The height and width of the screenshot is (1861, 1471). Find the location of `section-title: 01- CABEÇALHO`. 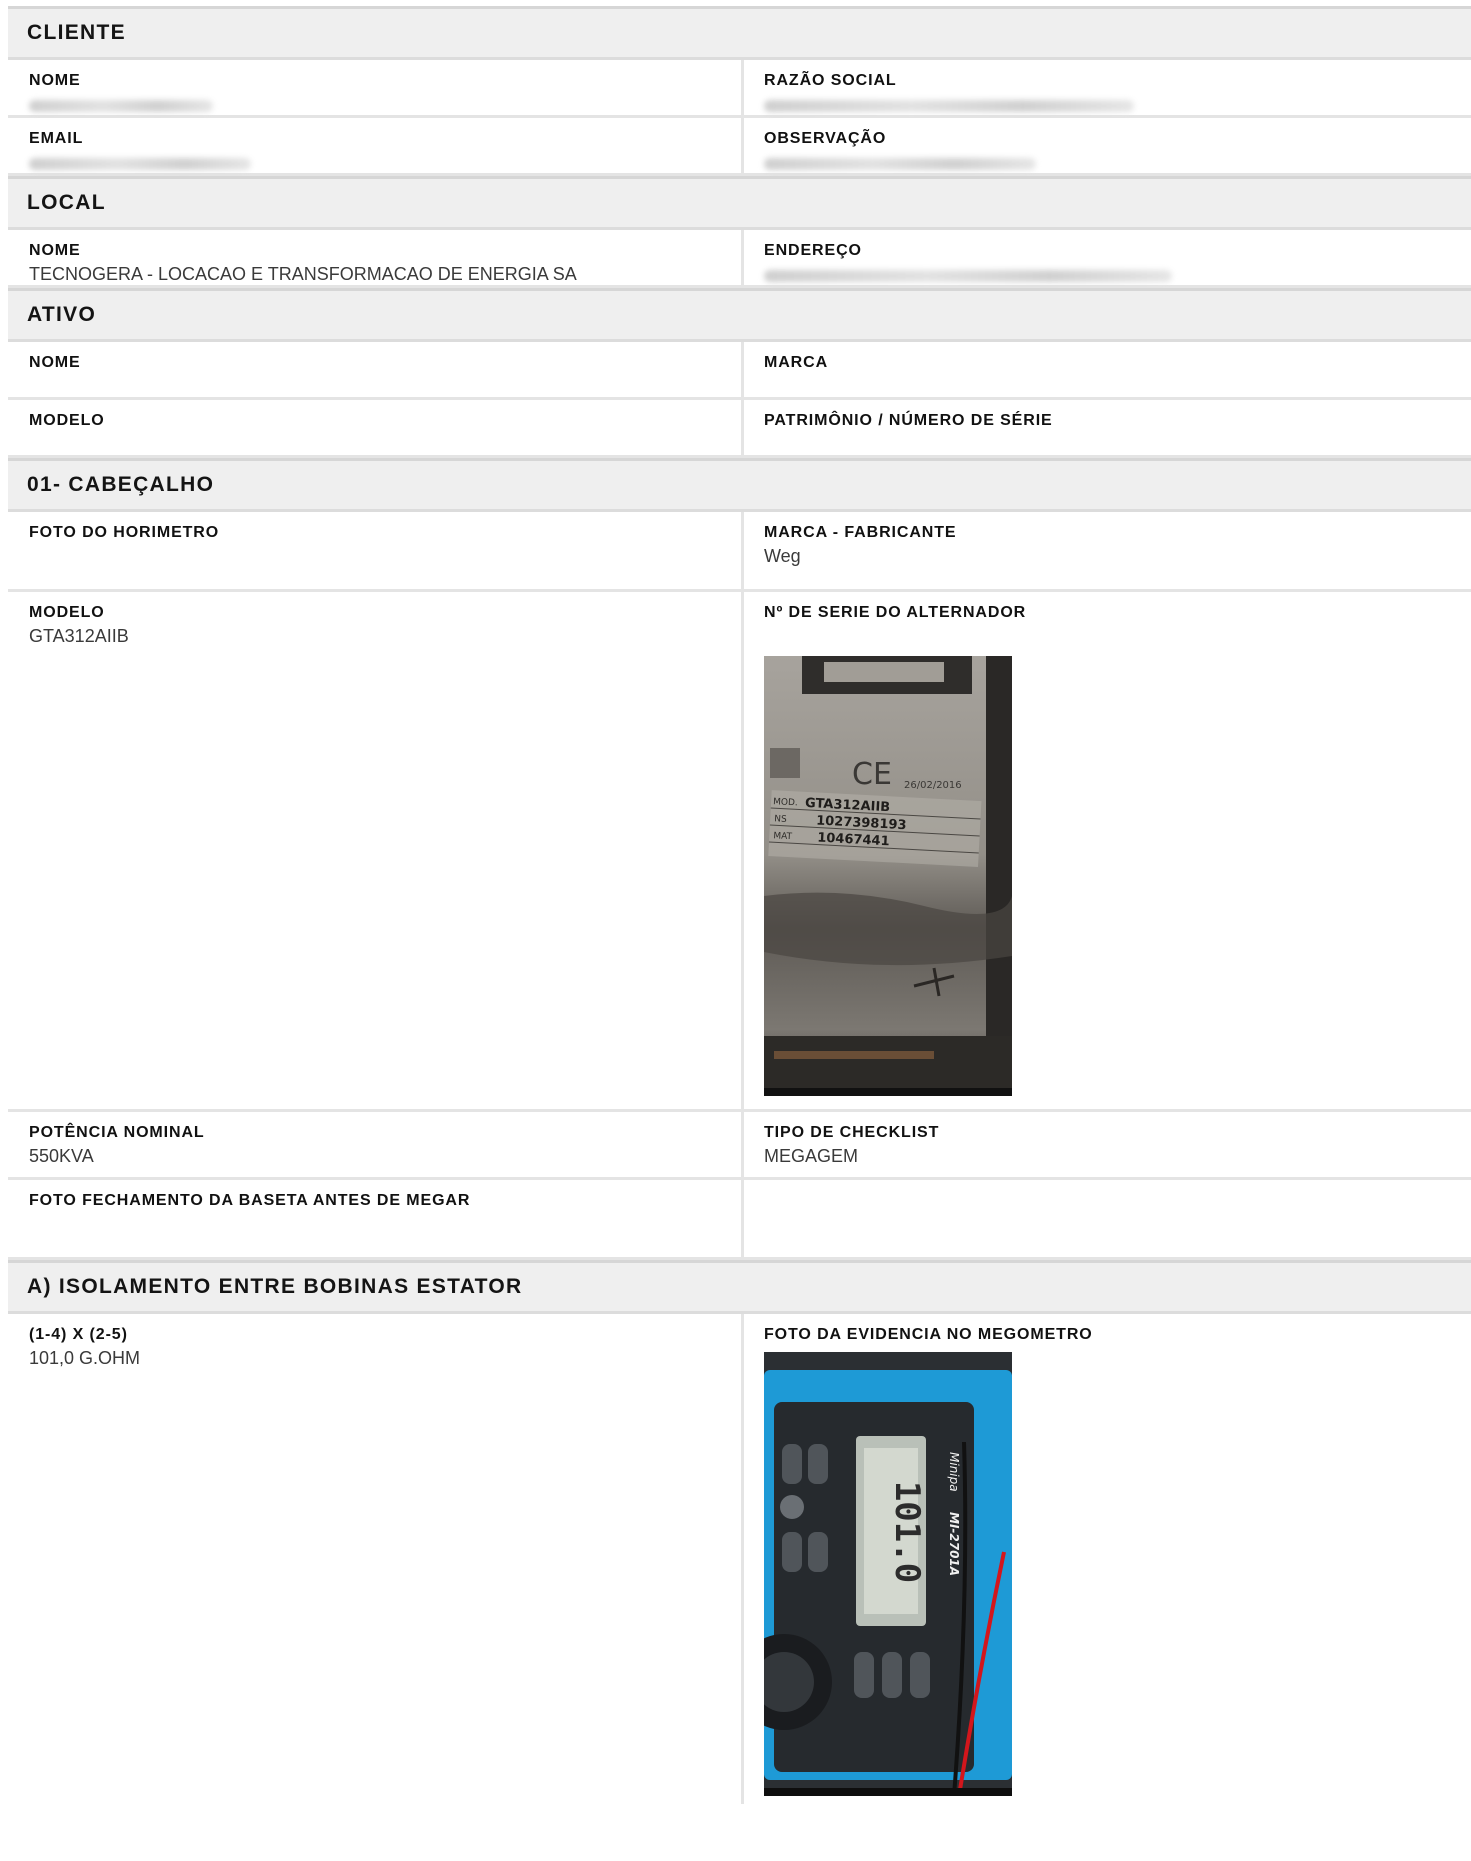

section-title: 01- CABEÇALHO is located at coordinates (121, 484).